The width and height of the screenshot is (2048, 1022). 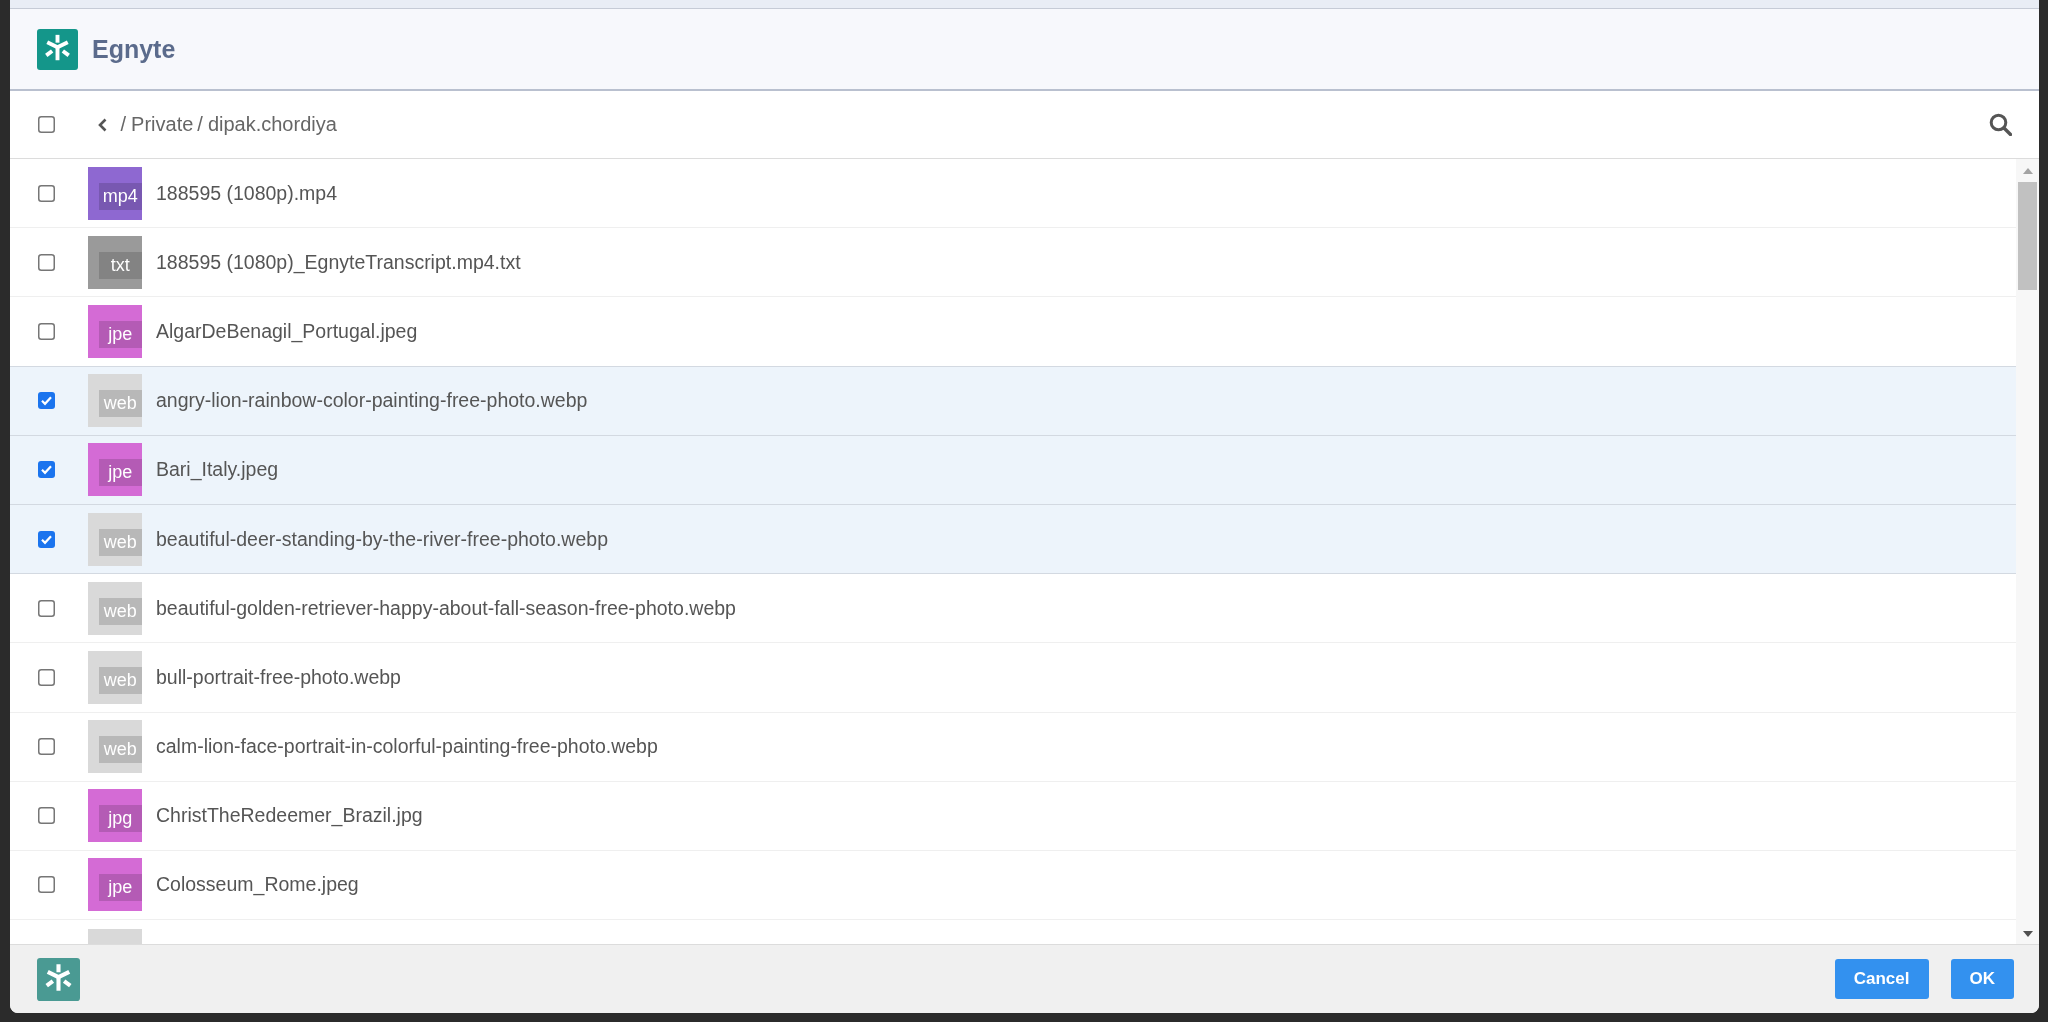 I want to click on file-name: 188595 (1080p).mp4, so click(x=247, y=193).